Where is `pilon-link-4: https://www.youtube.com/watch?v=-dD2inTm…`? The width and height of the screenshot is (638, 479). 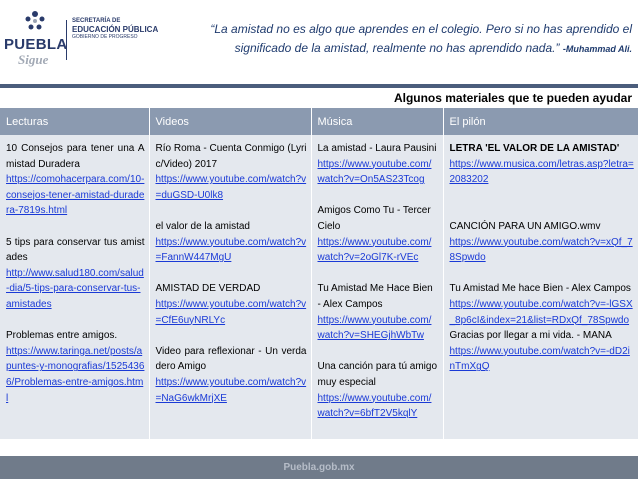
pilon-link-4: https://www.youtube.com/watch?v=-dD2inTm… is located at coordinates (540, 359).